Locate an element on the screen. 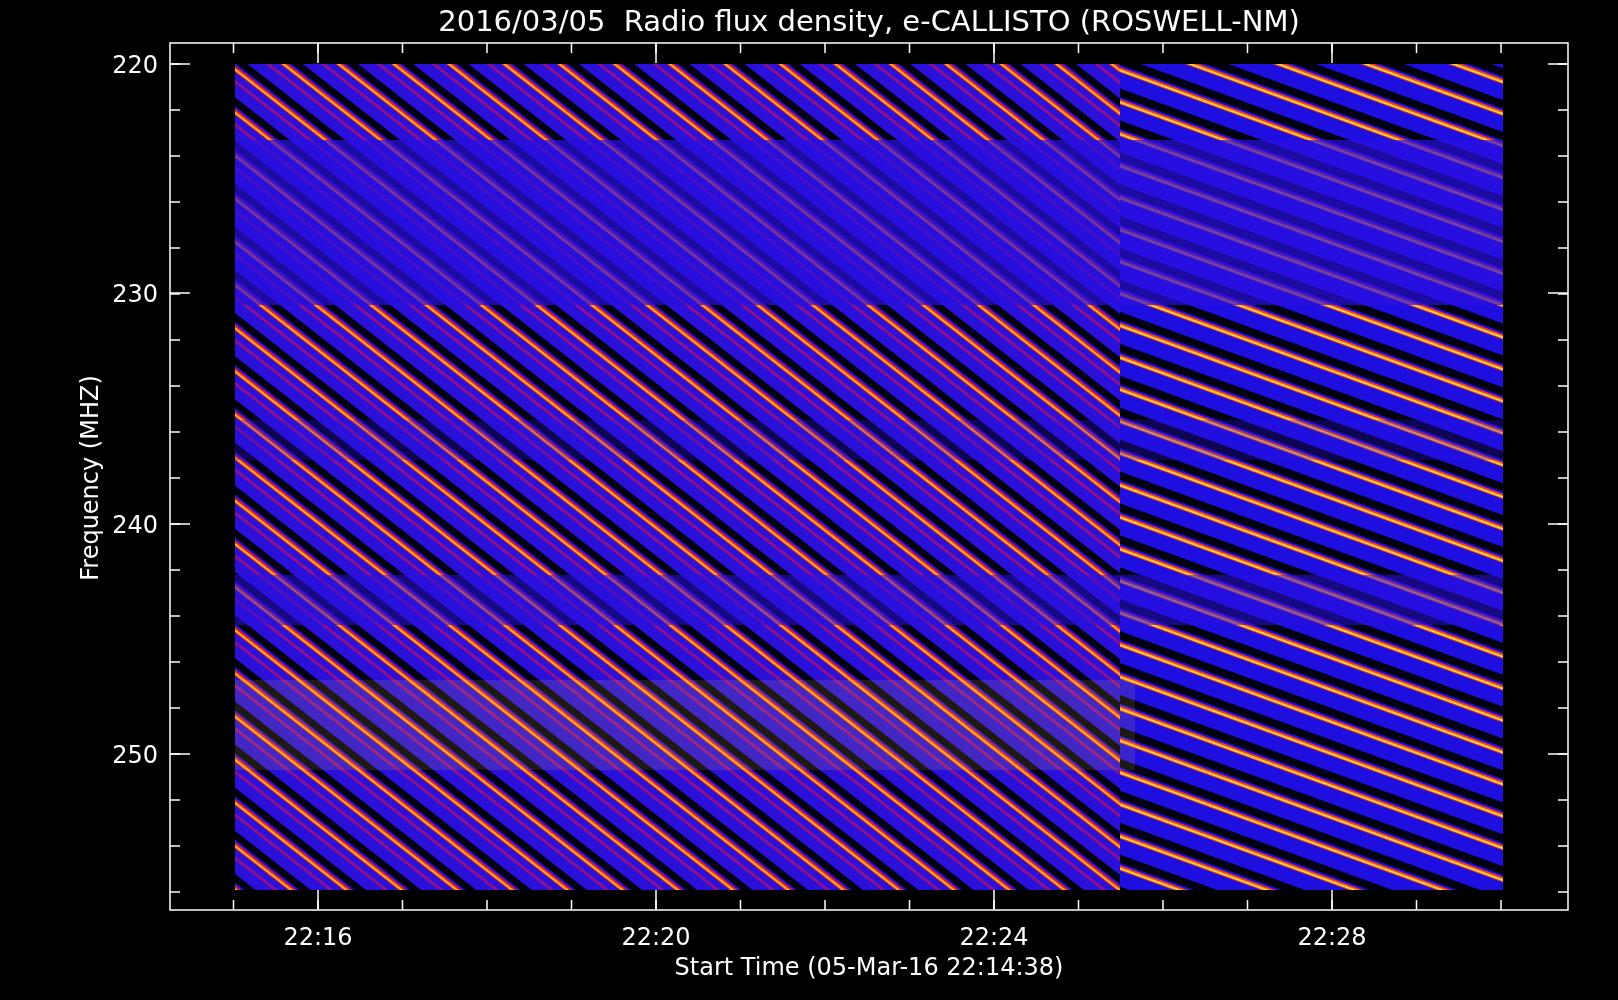 The width and height of the screenshot is (1618, 1000). axis-tick-label: 250 is located at coordinates (135, 755).